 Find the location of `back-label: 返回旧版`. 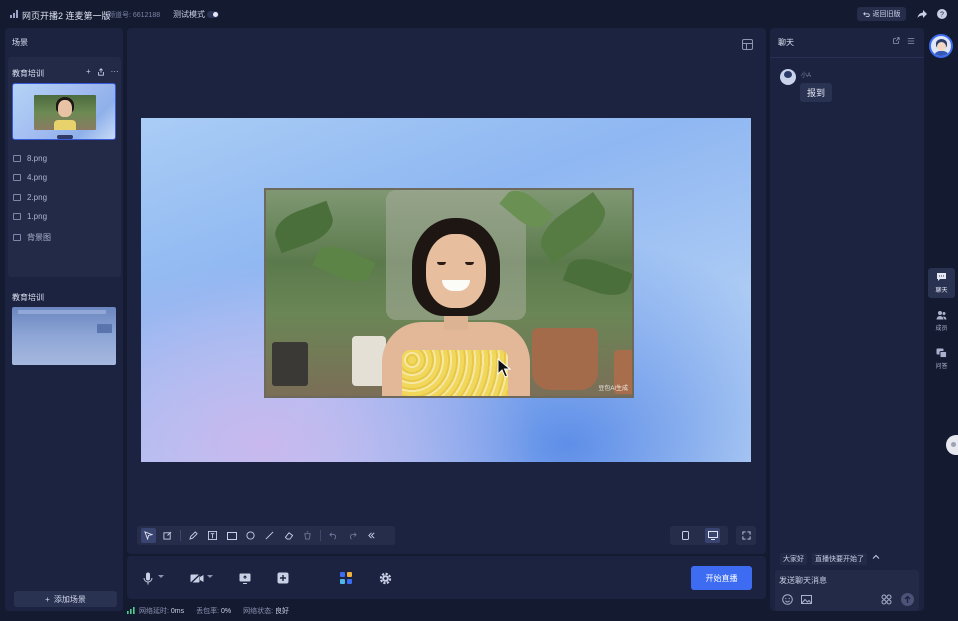

back-label: 返回旧版 is located at coordinates (886, 14).